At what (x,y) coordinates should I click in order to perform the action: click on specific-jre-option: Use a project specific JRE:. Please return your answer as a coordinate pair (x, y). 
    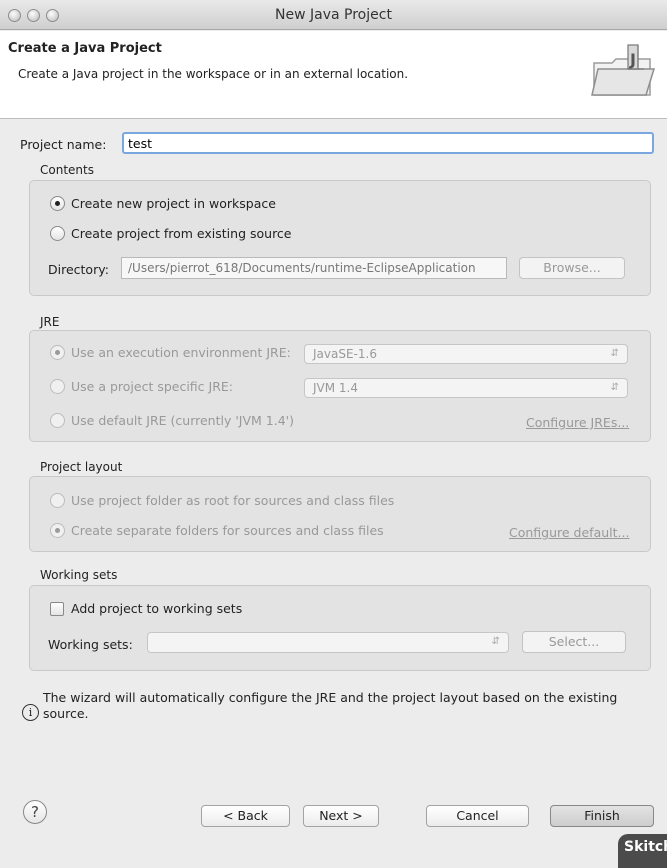
    Looking at the image, I should click on (141, 386).